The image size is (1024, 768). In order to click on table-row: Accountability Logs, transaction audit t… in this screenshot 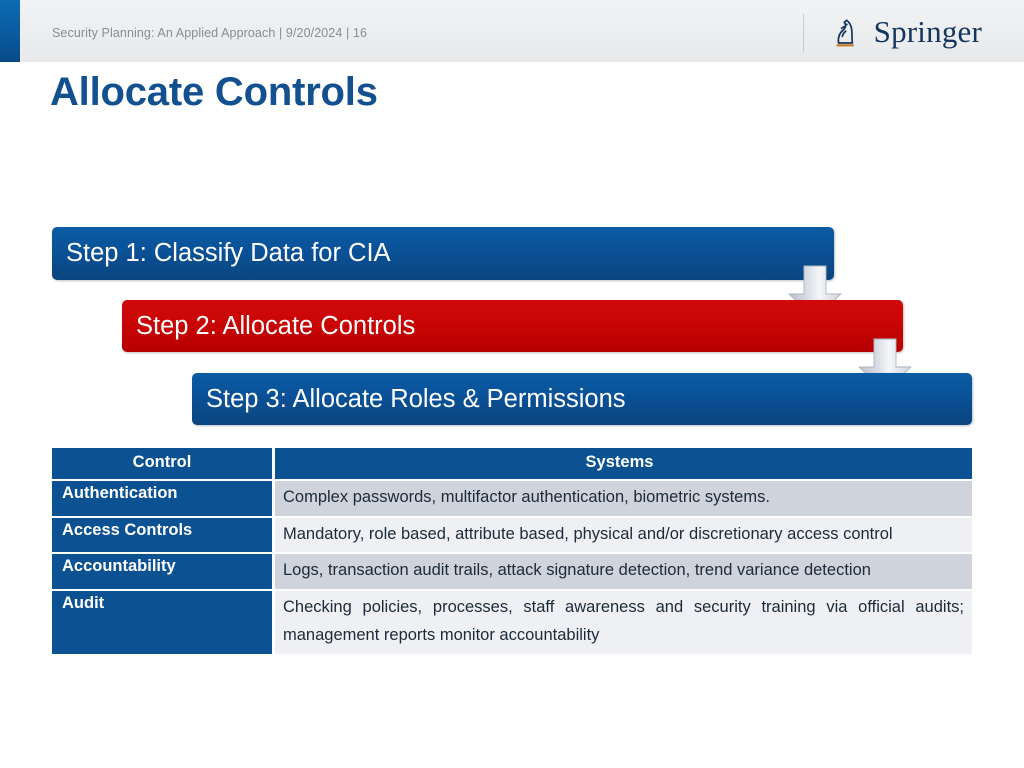, I will do `click(512, 572)`.